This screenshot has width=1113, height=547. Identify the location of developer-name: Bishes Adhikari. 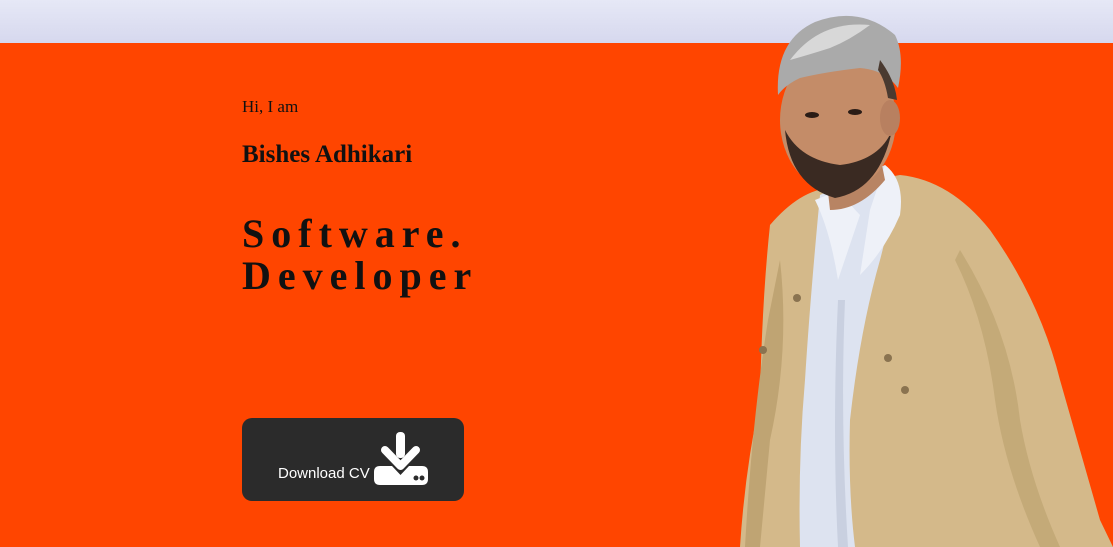
(327, 154).